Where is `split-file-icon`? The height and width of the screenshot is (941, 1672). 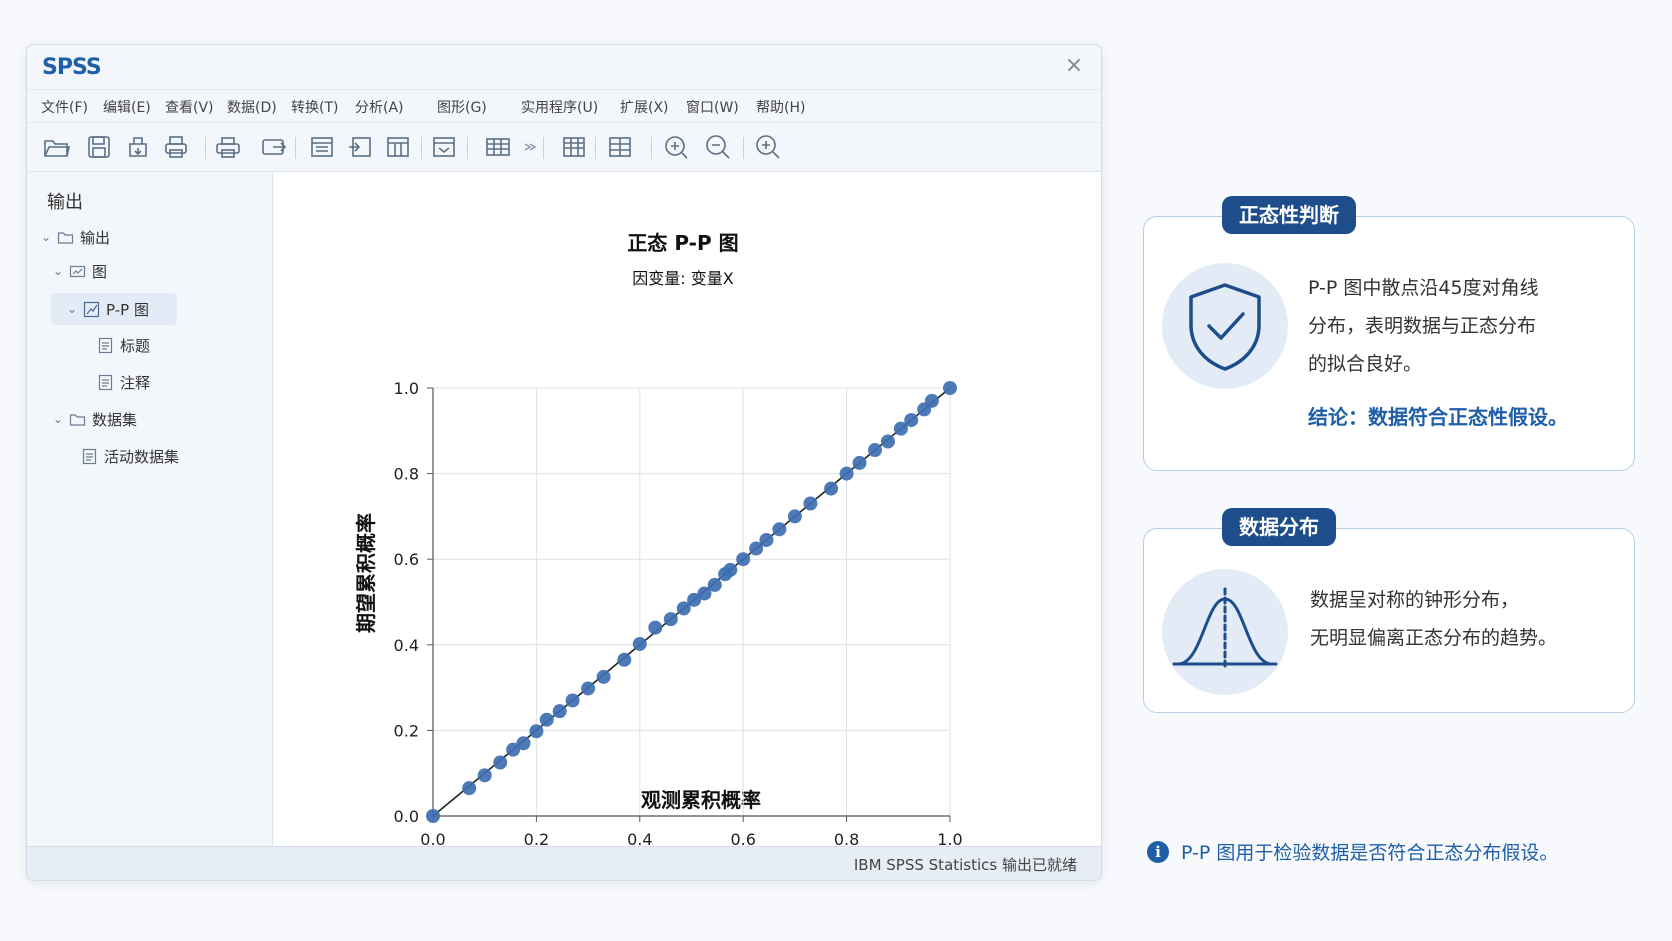
split-file-icon is located at coordinates (620, 147).